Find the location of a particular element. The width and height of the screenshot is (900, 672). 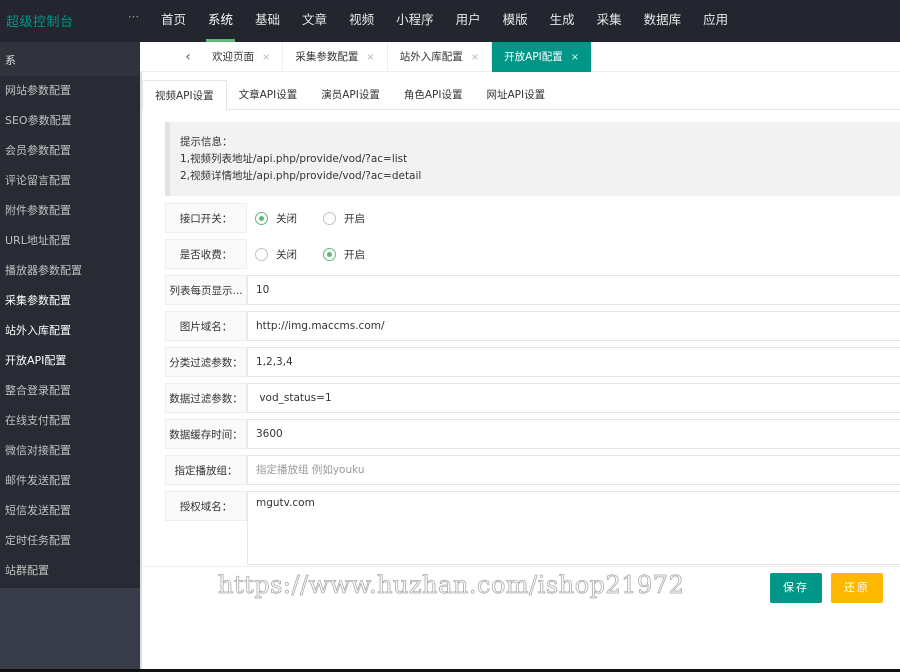

img-domain-input: http://img.maccms.com/ is located at coordinates (573, 326).